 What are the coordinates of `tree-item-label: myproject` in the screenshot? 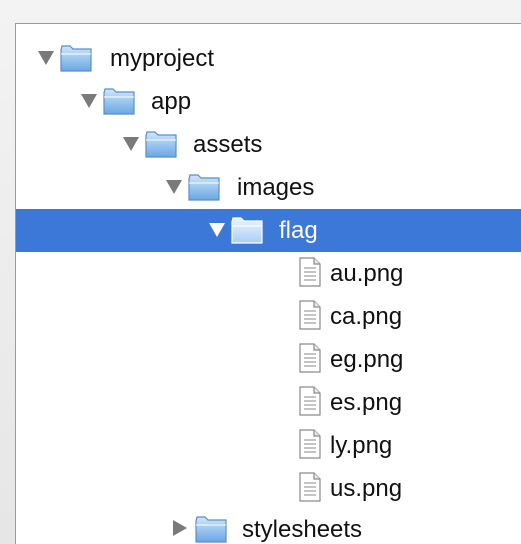 It's located at (162, 58).